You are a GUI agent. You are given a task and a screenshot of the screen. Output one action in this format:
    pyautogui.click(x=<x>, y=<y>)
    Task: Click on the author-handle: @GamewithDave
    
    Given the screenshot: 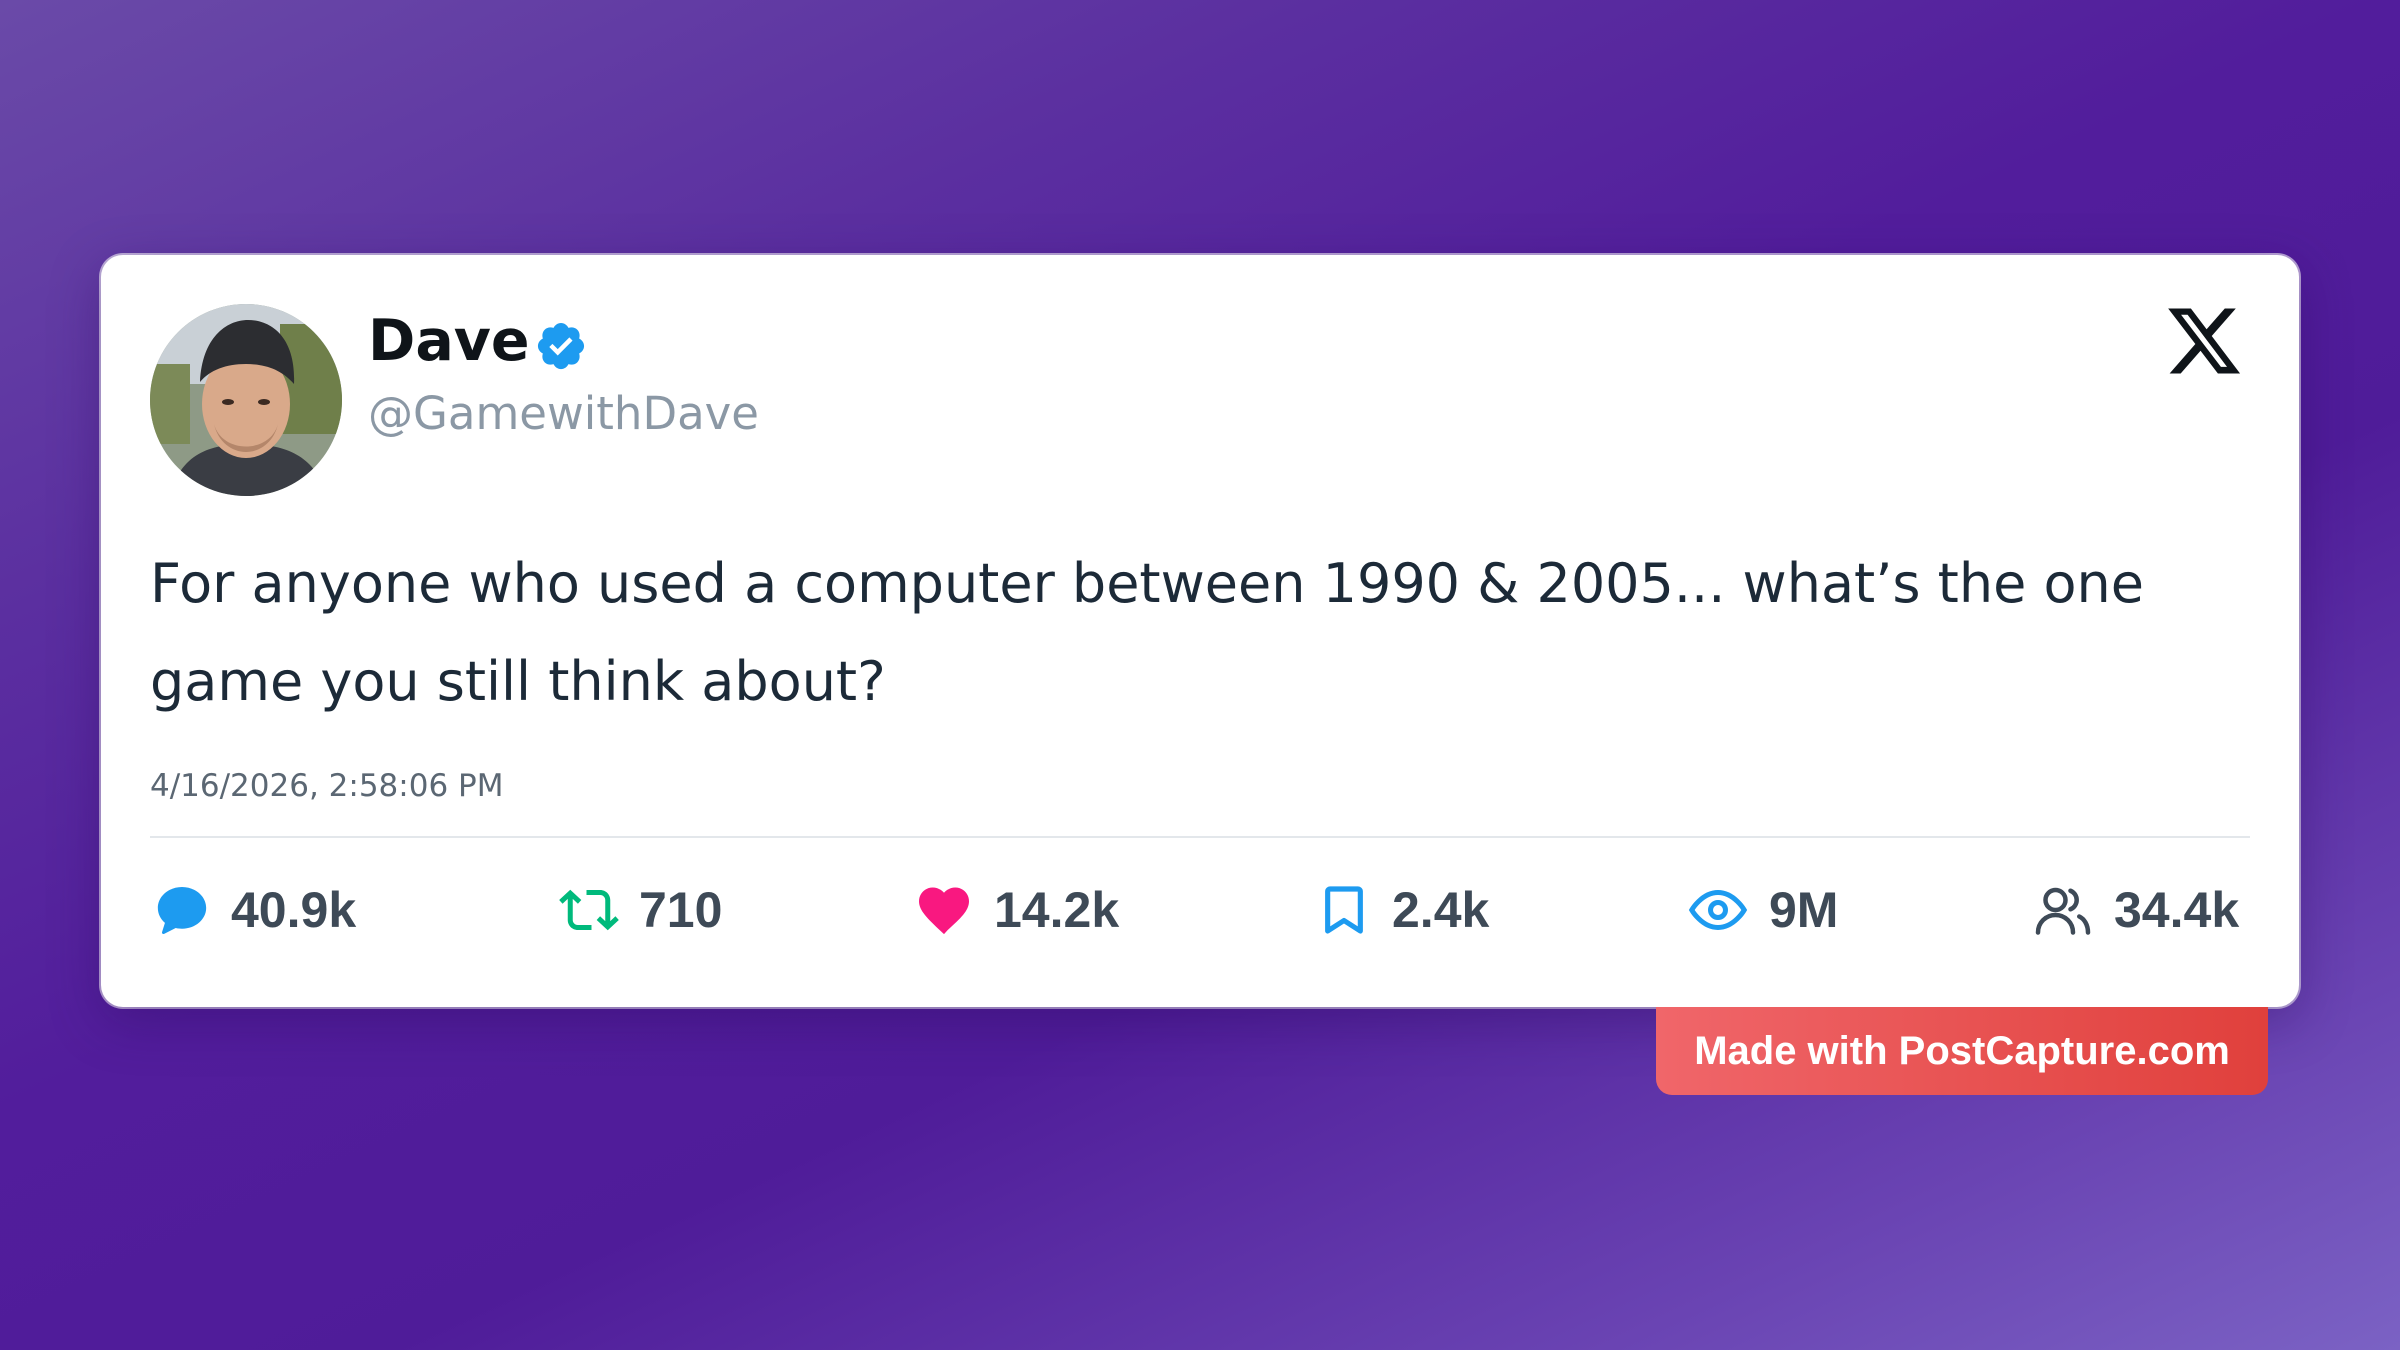 What is the action you would take?
    pyautogui.click(x=563, y=413)
    